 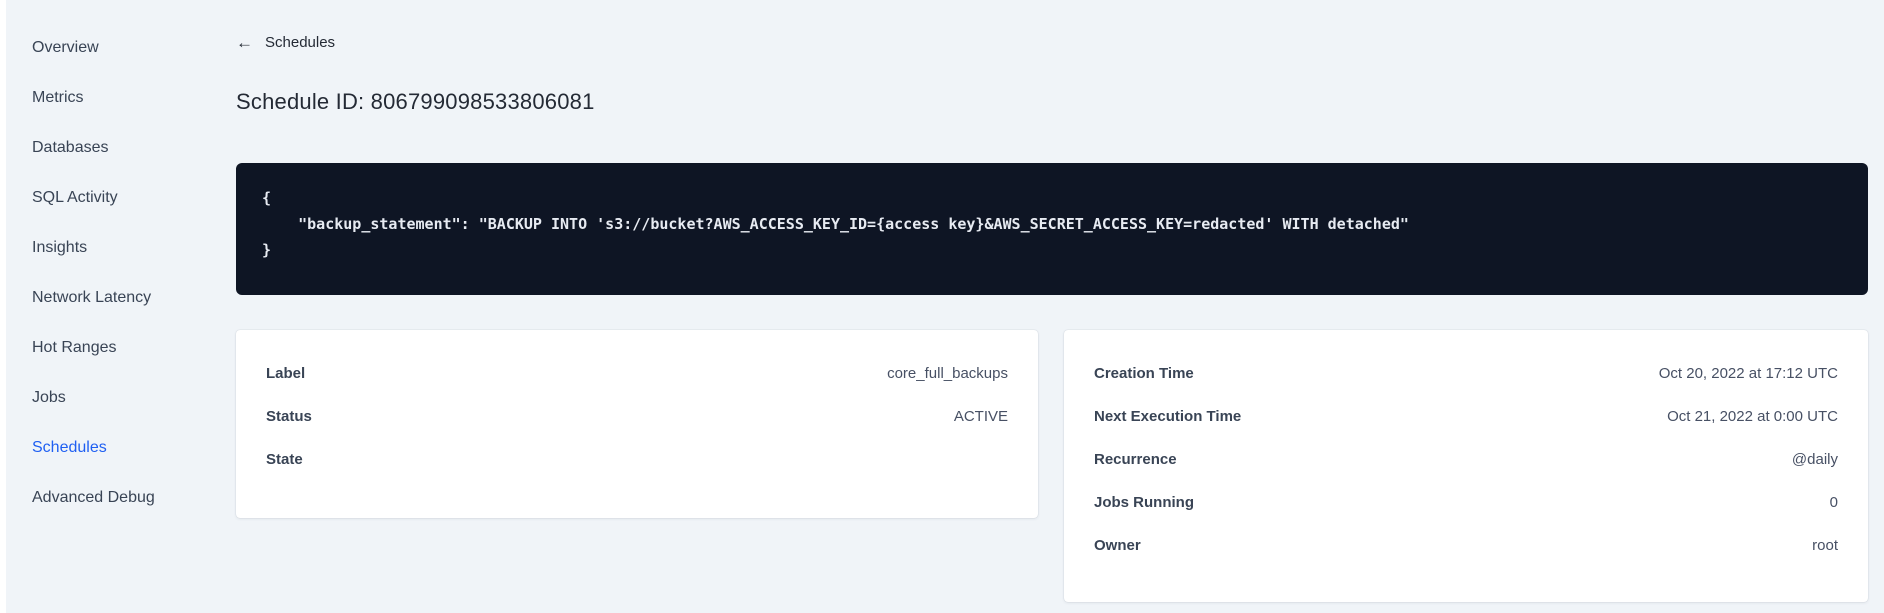 I want to click on summary-row-label: Status, so click(x=289, y=416).